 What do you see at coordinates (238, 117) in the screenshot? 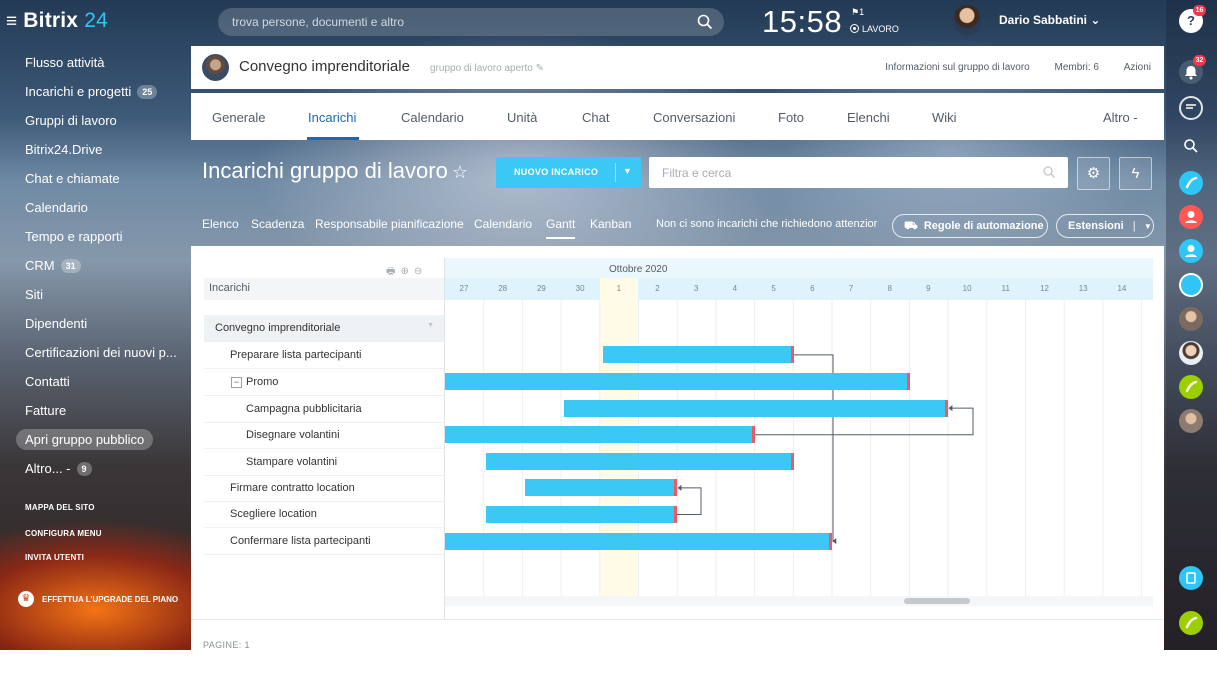
I see `tab-generale: Generale` at bounding box center [238, 117].